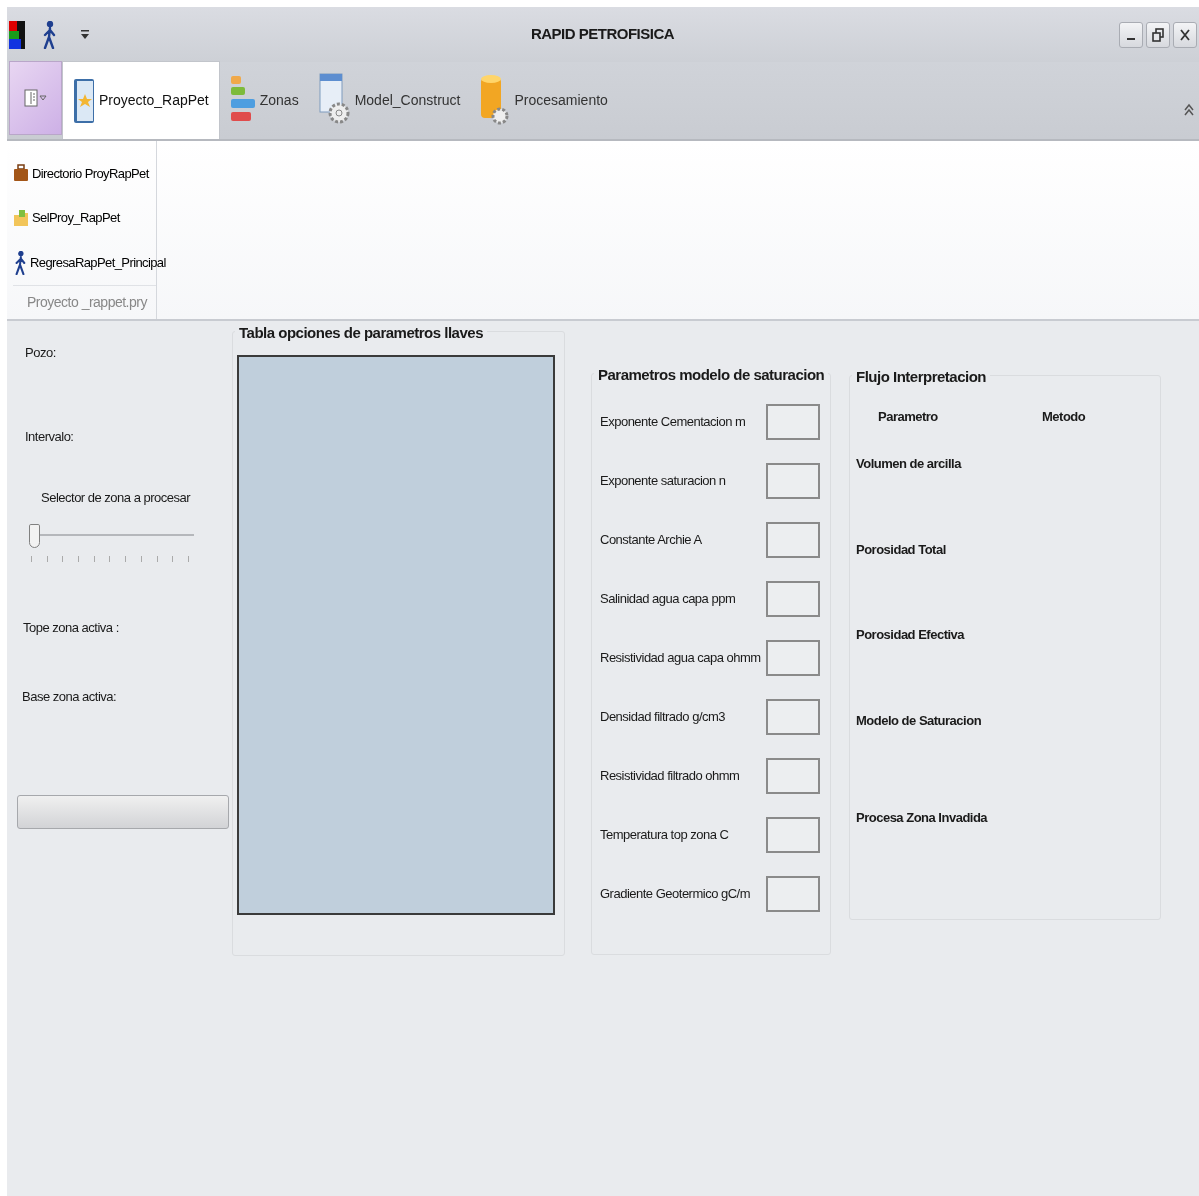  What do you see at coordinates (680, 658) in the screenshot?
I see `field-label: Resistividad agua capa ohmm` at bounding box center [680, 658].